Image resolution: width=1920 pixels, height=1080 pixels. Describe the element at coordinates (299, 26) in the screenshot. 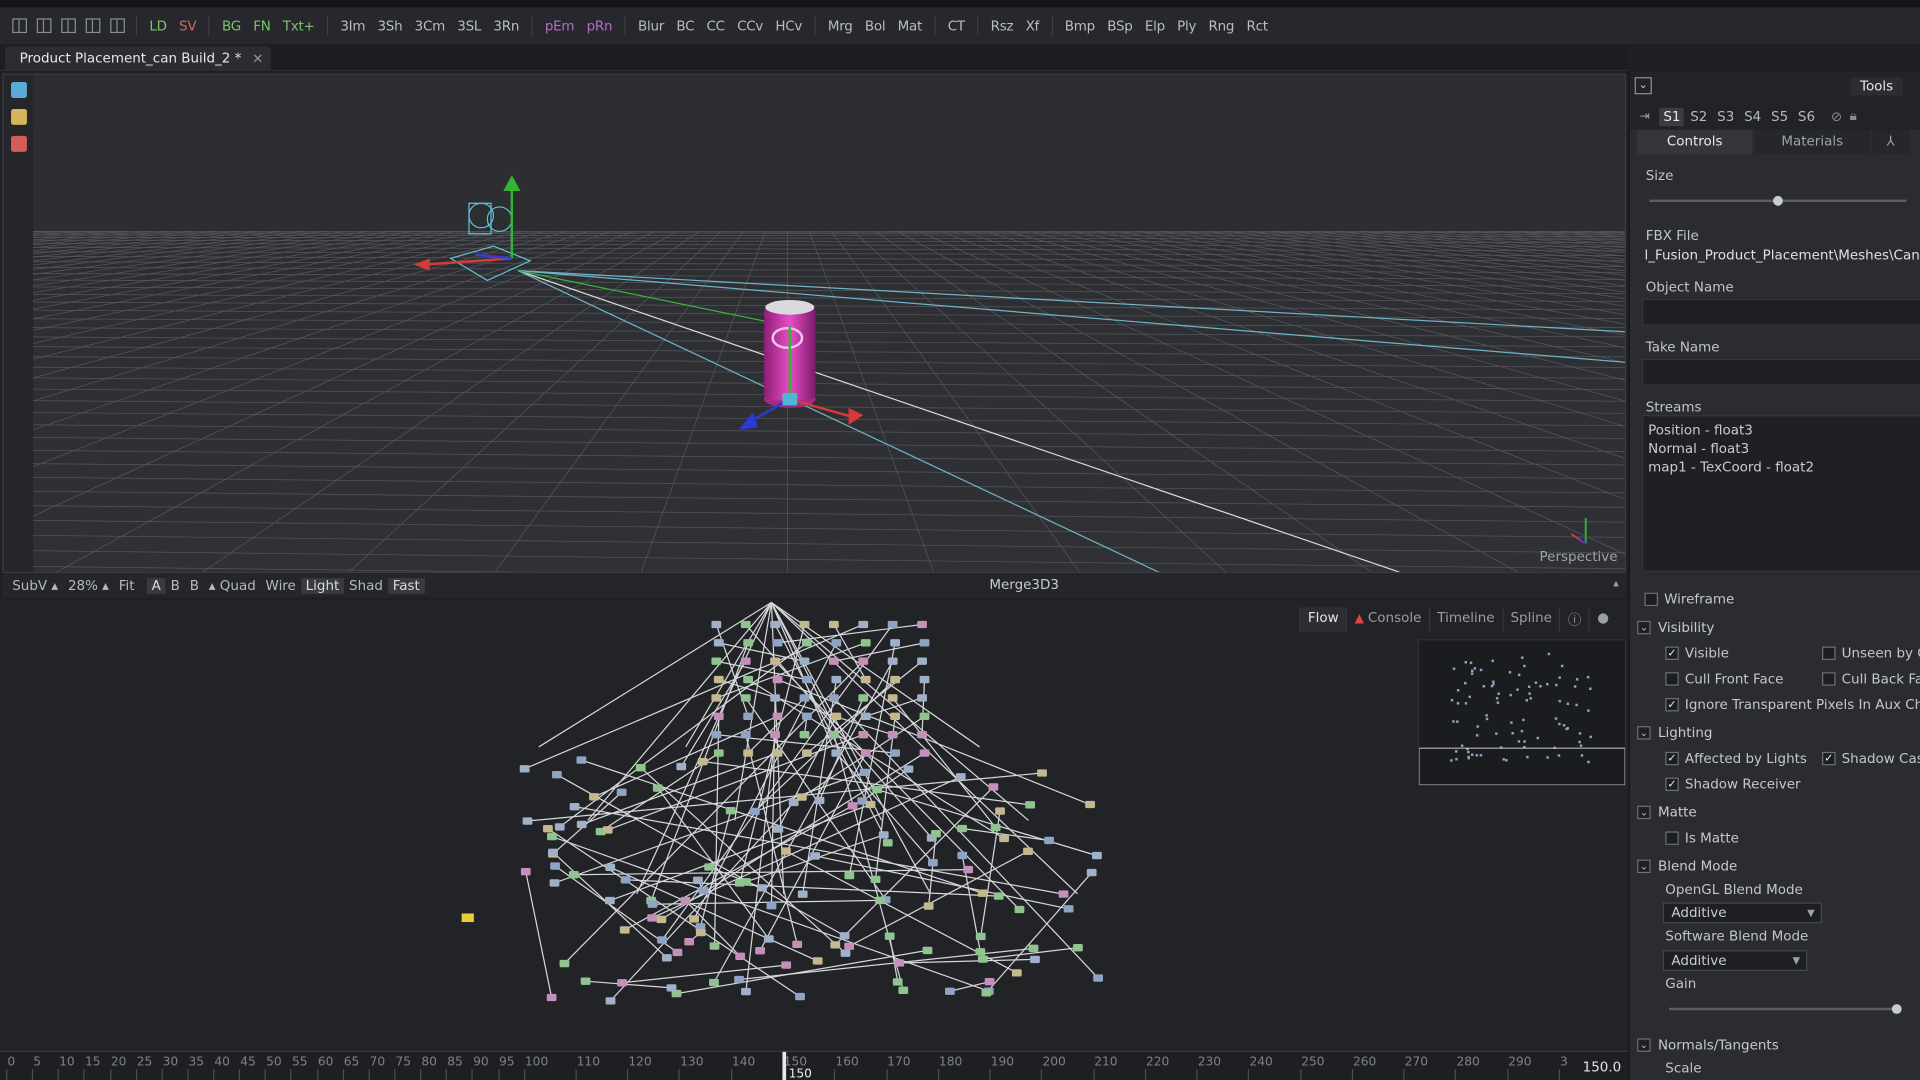

I see `tool-button-txt-: Txt+` at that location.